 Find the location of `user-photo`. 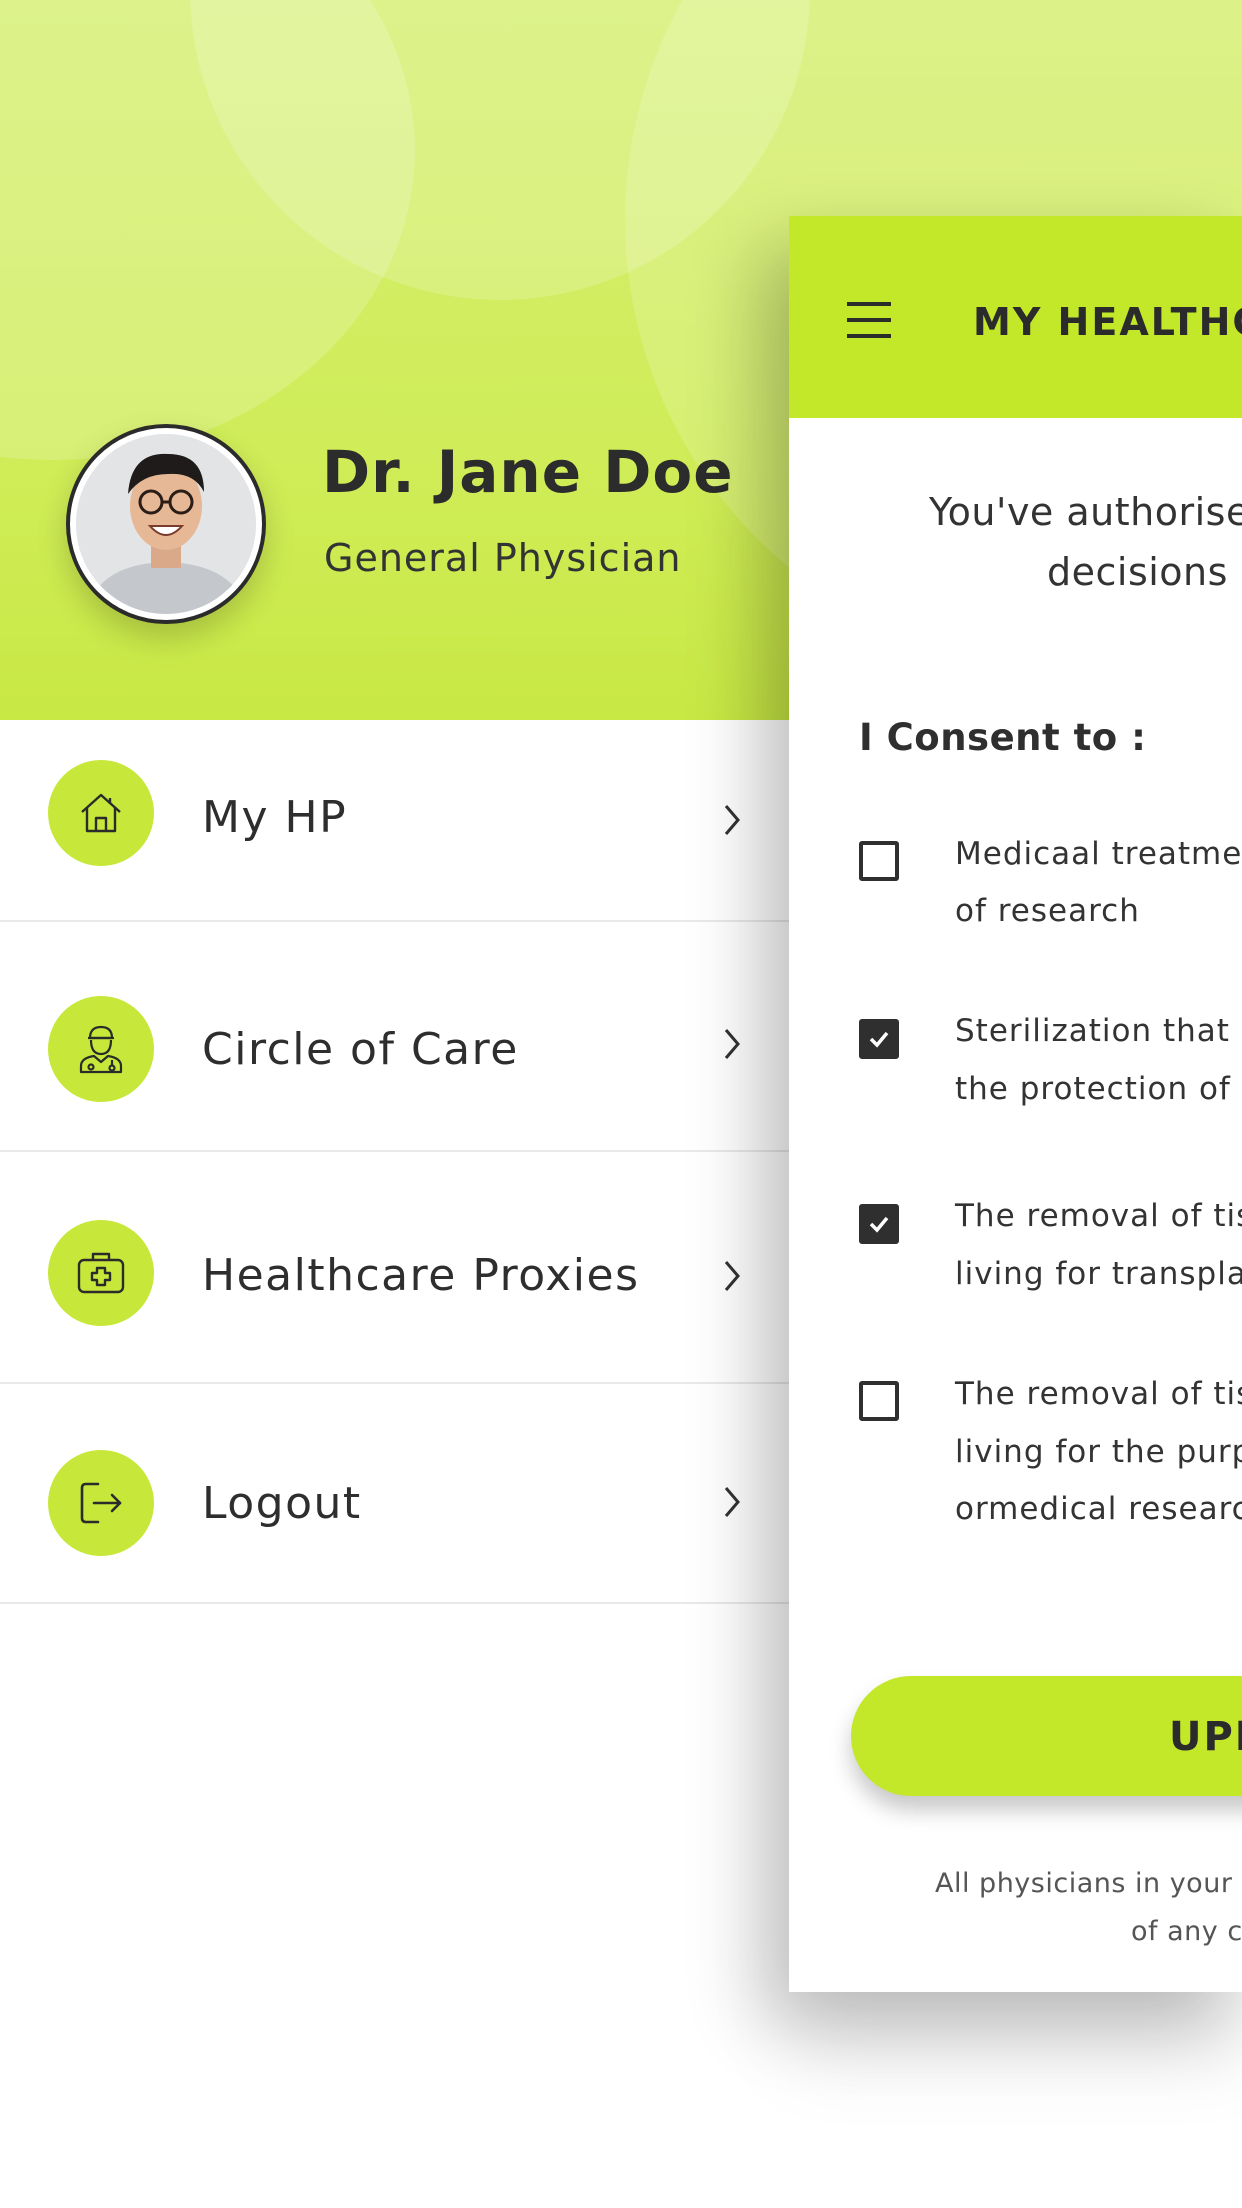

user-photo is located at coordinates (166, 524).